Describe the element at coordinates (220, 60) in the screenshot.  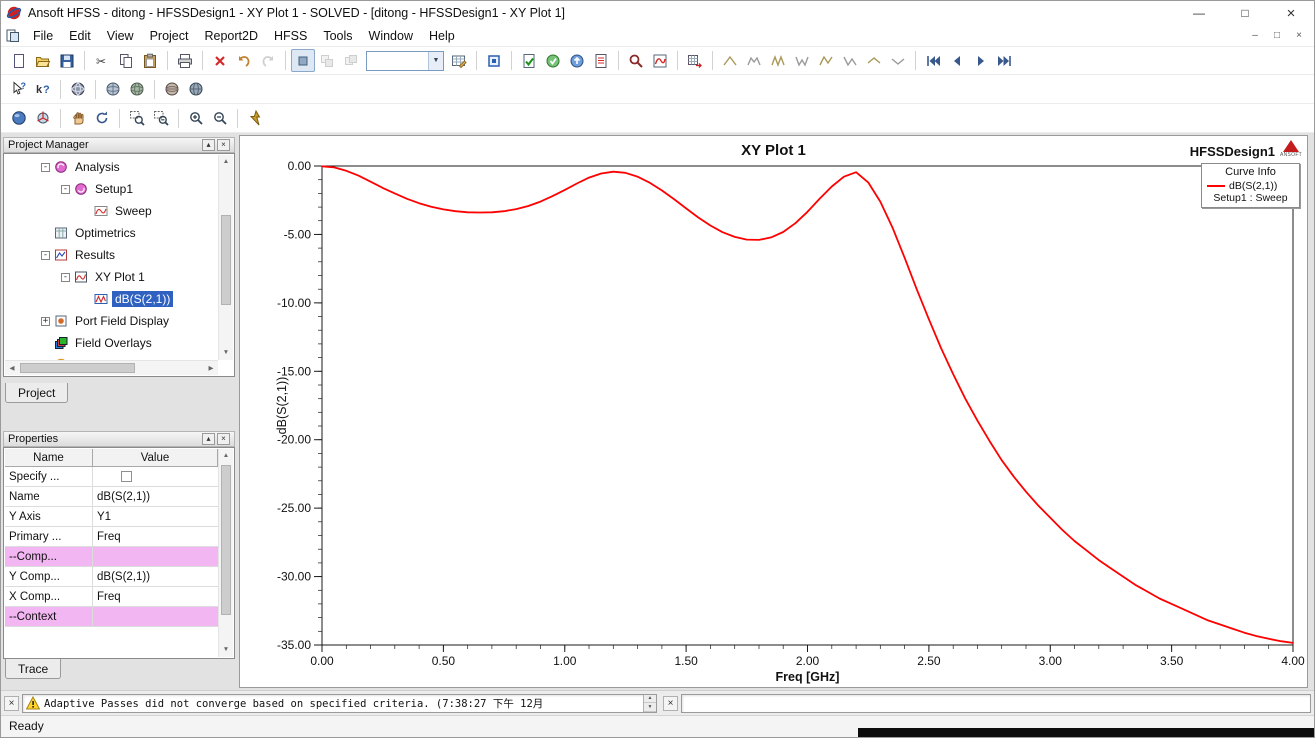
I see `delete-icon` at that location.